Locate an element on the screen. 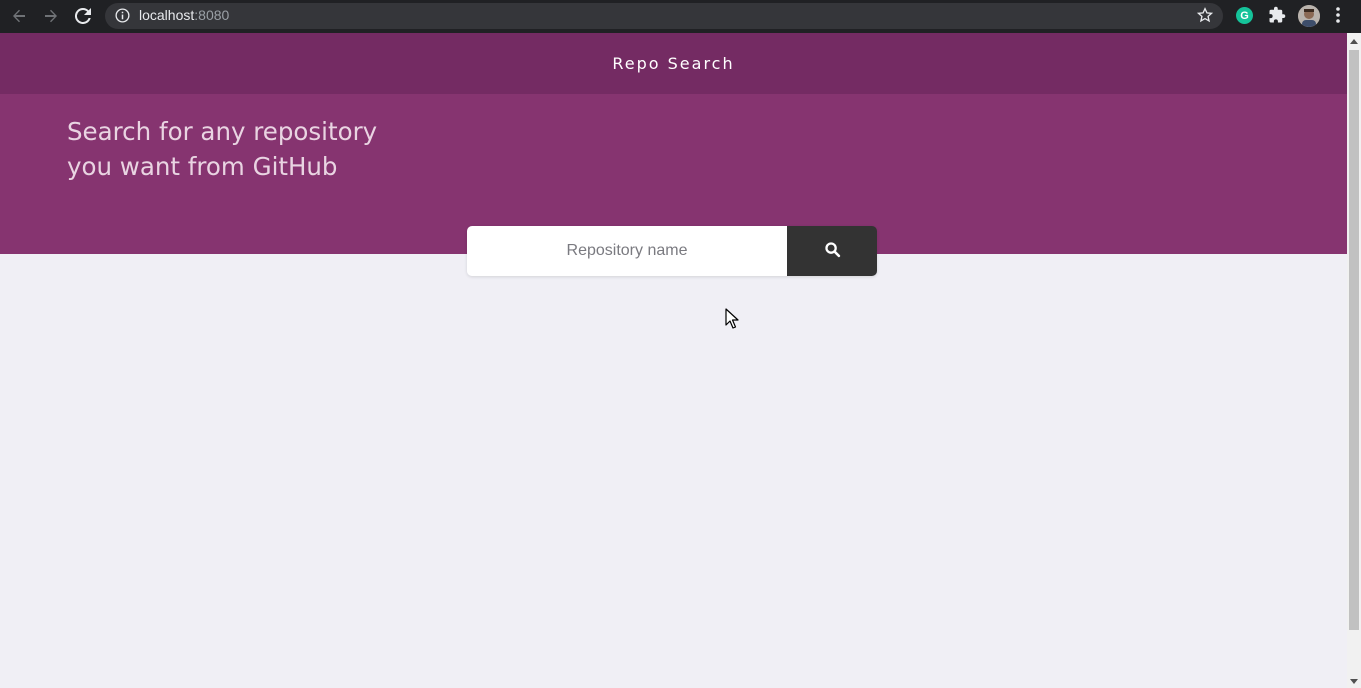 This screenshot has height=688, width=1361. search-icon is located at coordinates (832, 251).